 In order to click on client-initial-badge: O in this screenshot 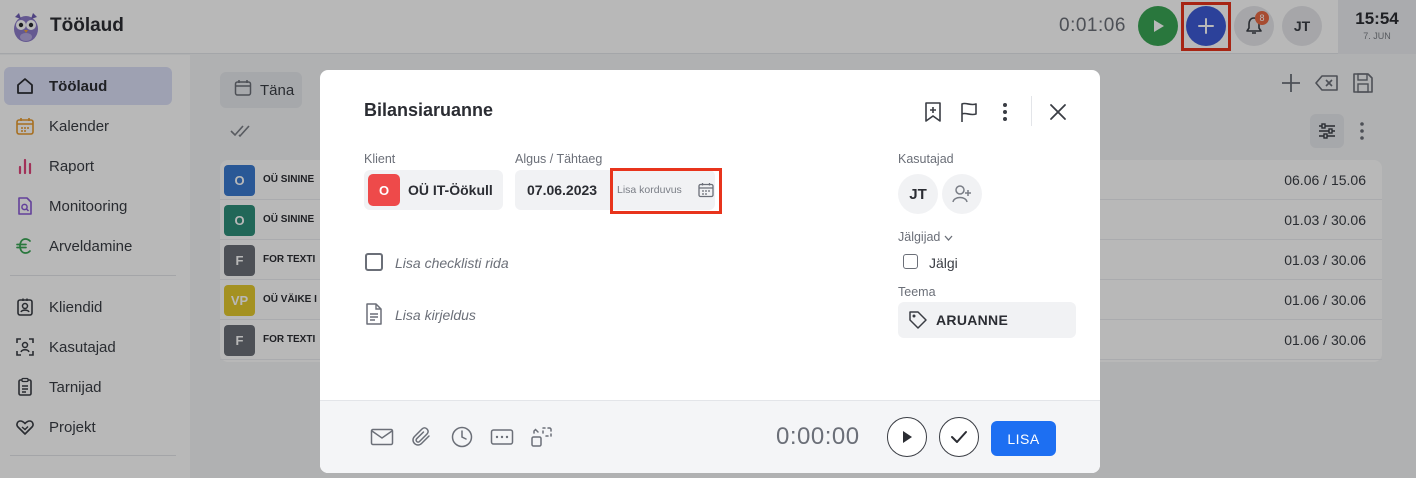, I will do `click(384, 190)`.